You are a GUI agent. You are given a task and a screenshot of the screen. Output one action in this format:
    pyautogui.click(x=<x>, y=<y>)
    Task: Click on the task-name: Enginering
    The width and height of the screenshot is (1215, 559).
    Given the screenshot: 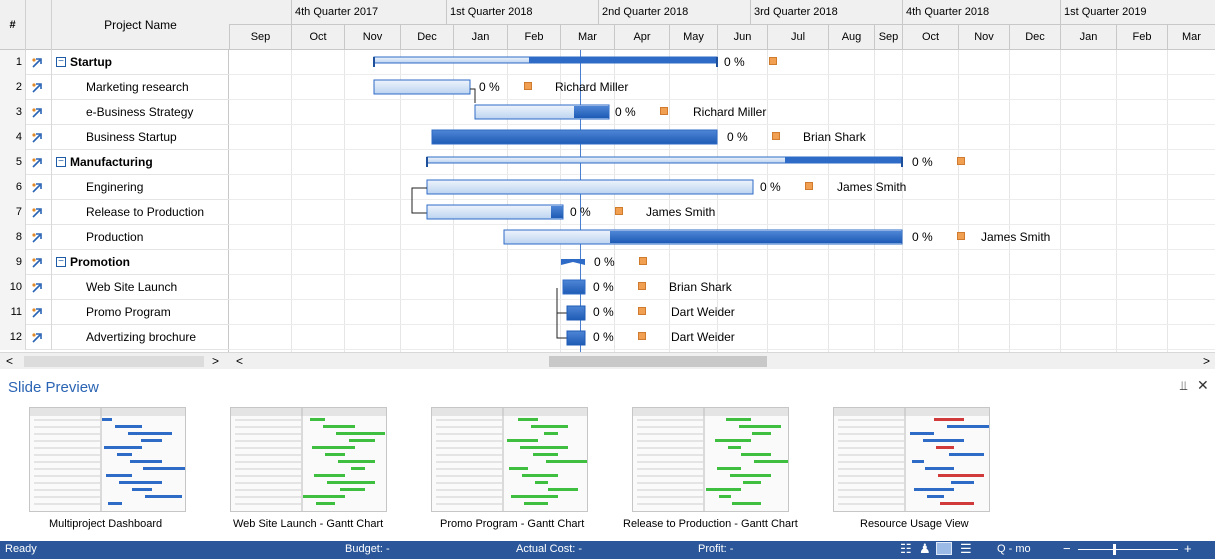 What is the action you would take?
    pyautogui.click(x=114, y=187)
    